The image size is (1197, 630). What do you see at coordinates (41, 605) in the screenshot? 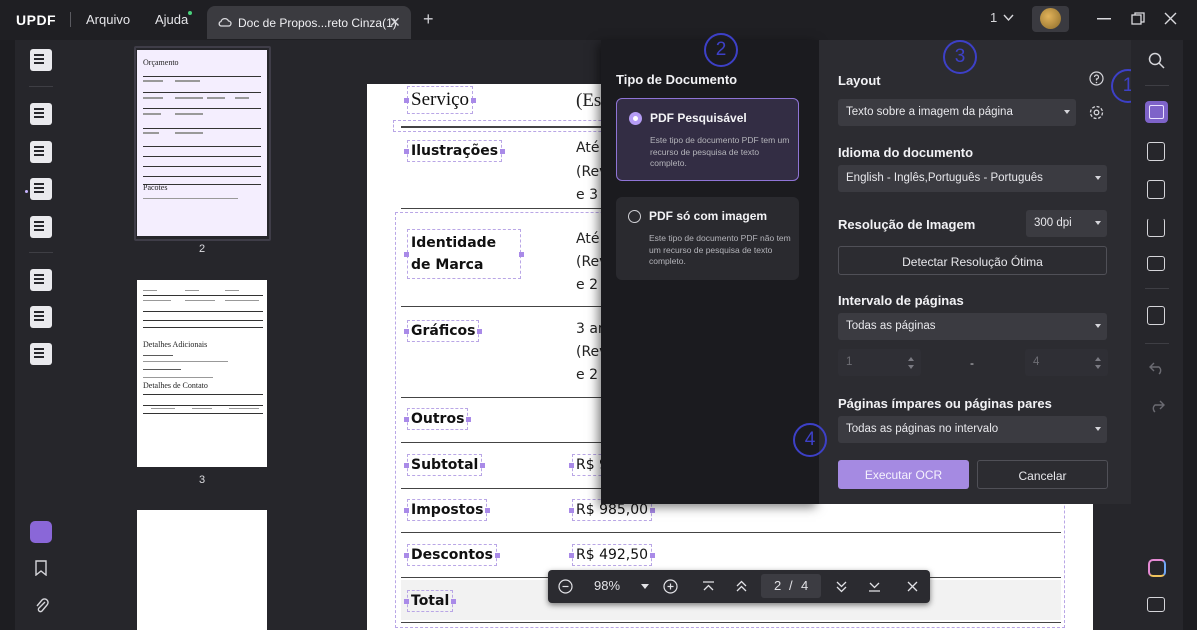
I see `attachment-icon` at bounding box center [41, 605].